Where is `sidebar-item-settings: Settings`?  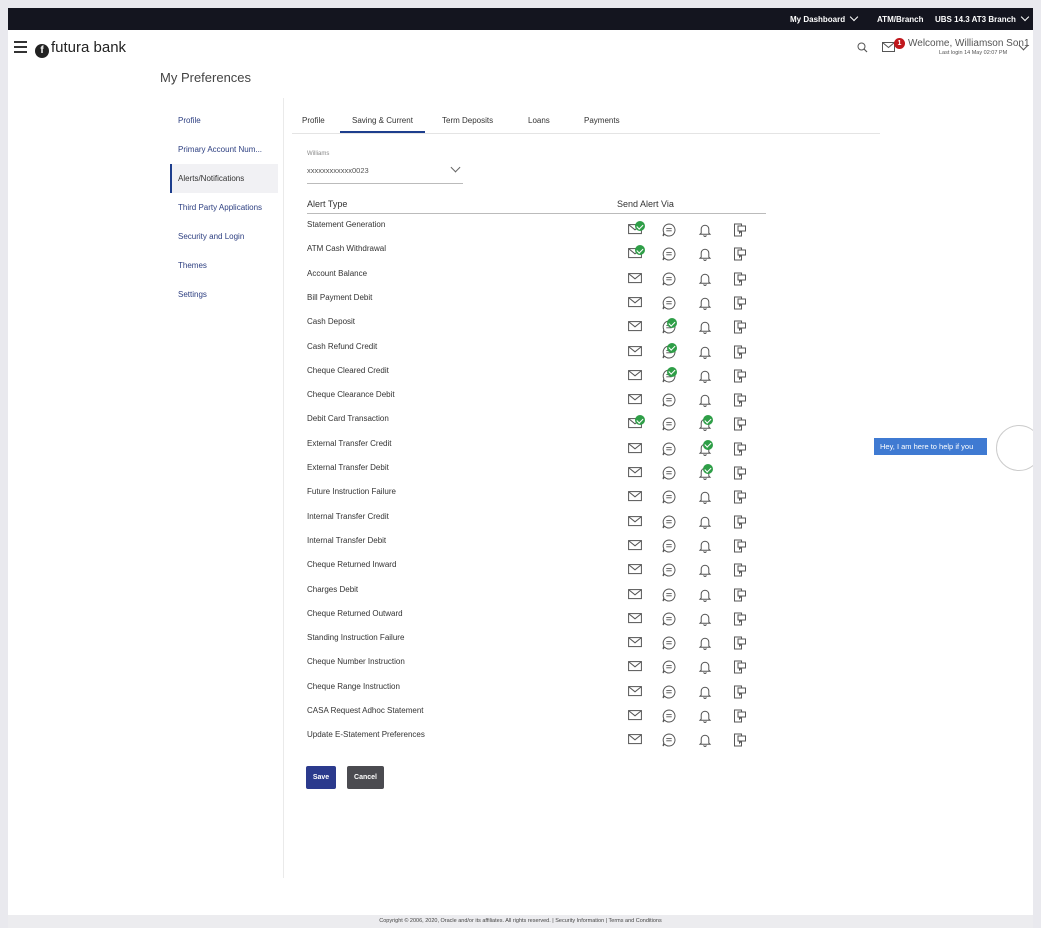 sidebar-item-settings: Settings is located at coordinates (224, 294).